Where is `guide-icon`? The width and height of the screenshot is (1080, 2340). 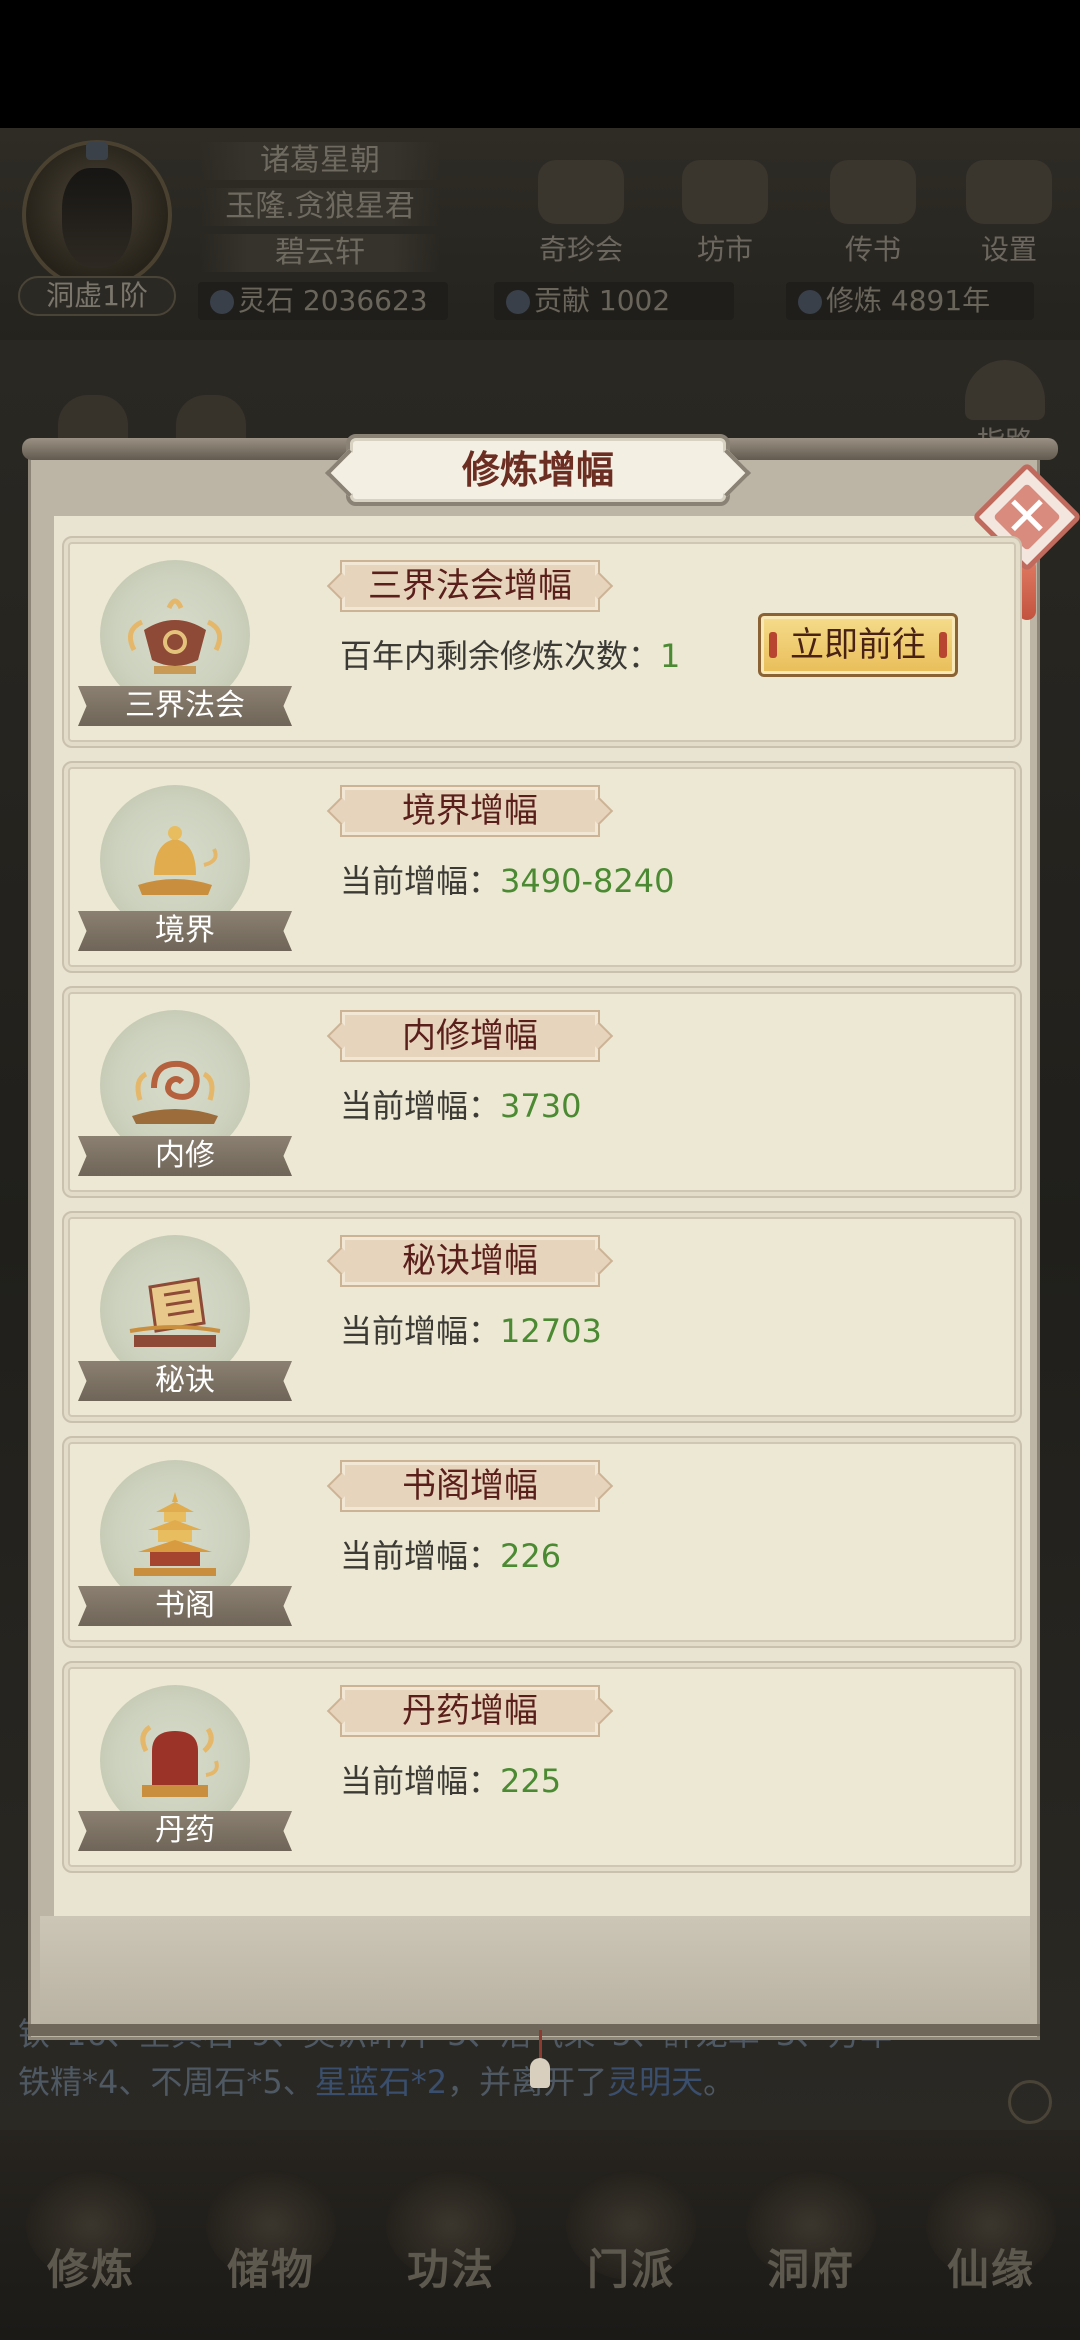
guide-icon is located at coordinates (1005, 390).